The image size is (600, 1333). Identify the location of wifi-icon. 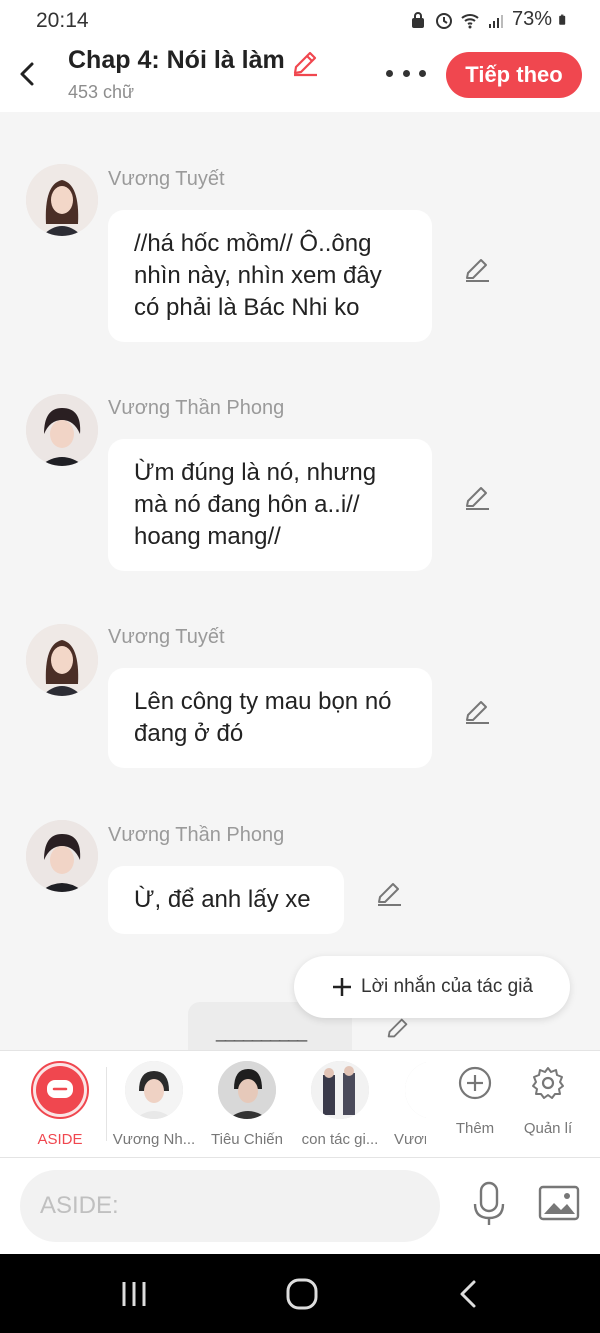
(470, 20).